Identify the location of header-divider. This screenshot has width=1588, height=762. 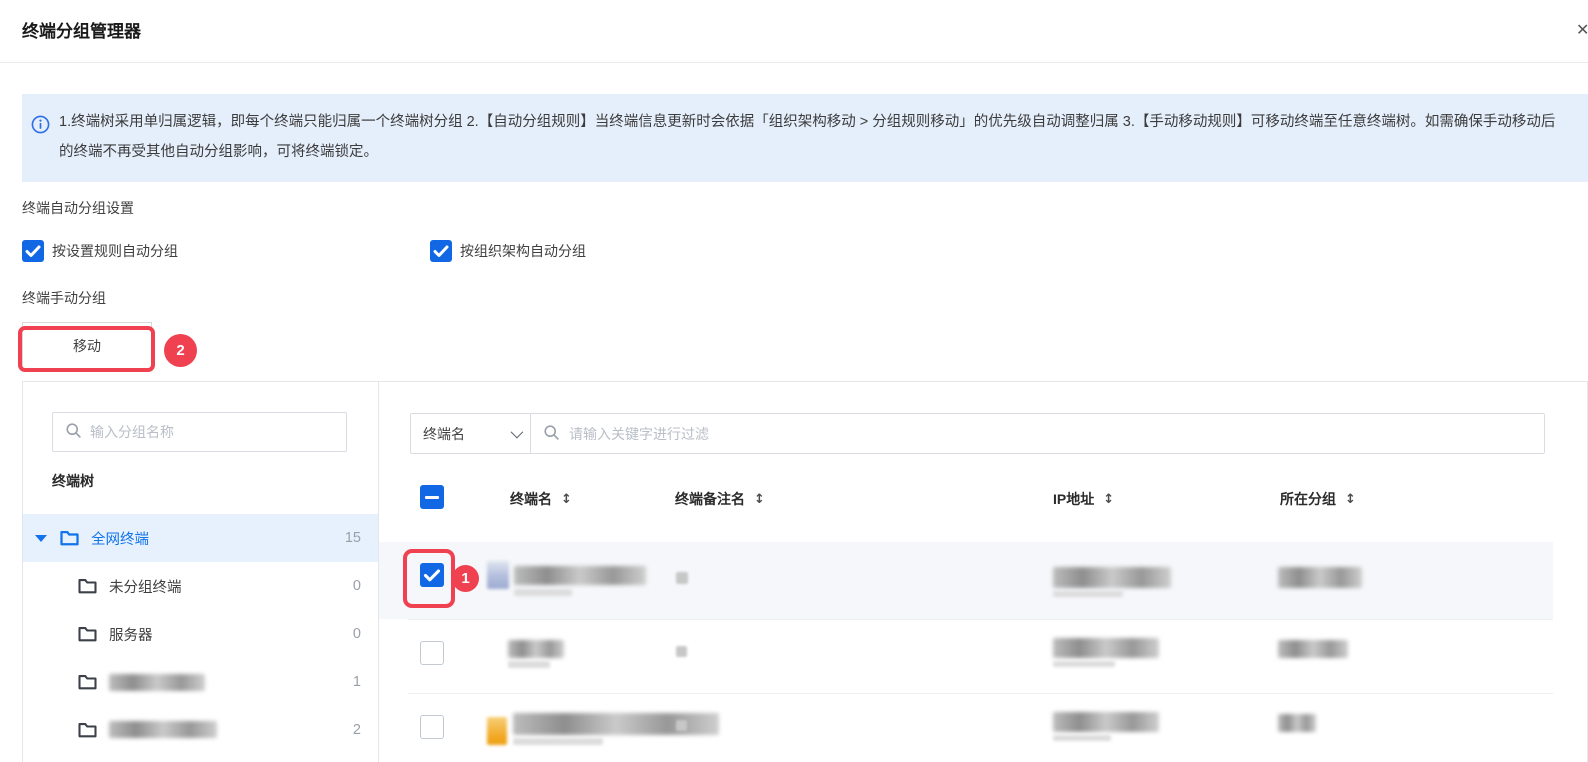
(794, 62).